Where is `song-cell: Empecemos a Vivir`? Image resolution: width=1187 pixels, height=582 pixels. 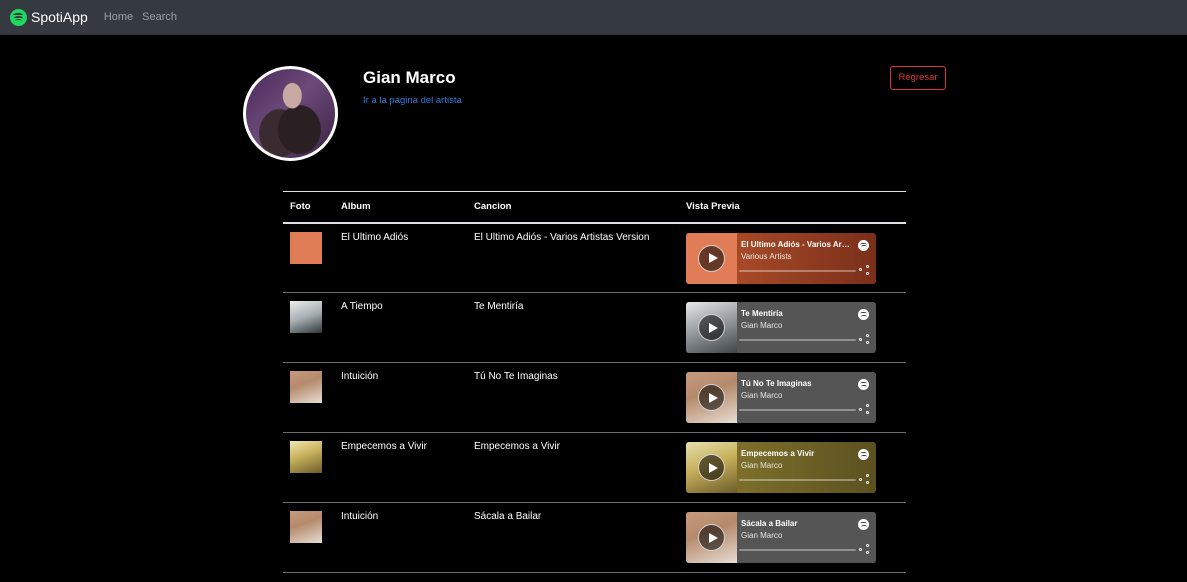 song-cell: Empecemos a Vivir is located at coordinates (573, 467).